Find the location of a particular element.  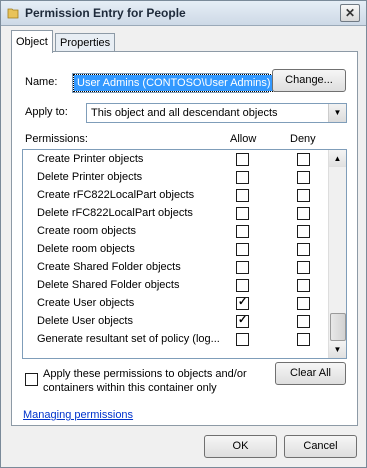

apply-to-value: This object and all descendant objects is located at coordinates (184, 113).